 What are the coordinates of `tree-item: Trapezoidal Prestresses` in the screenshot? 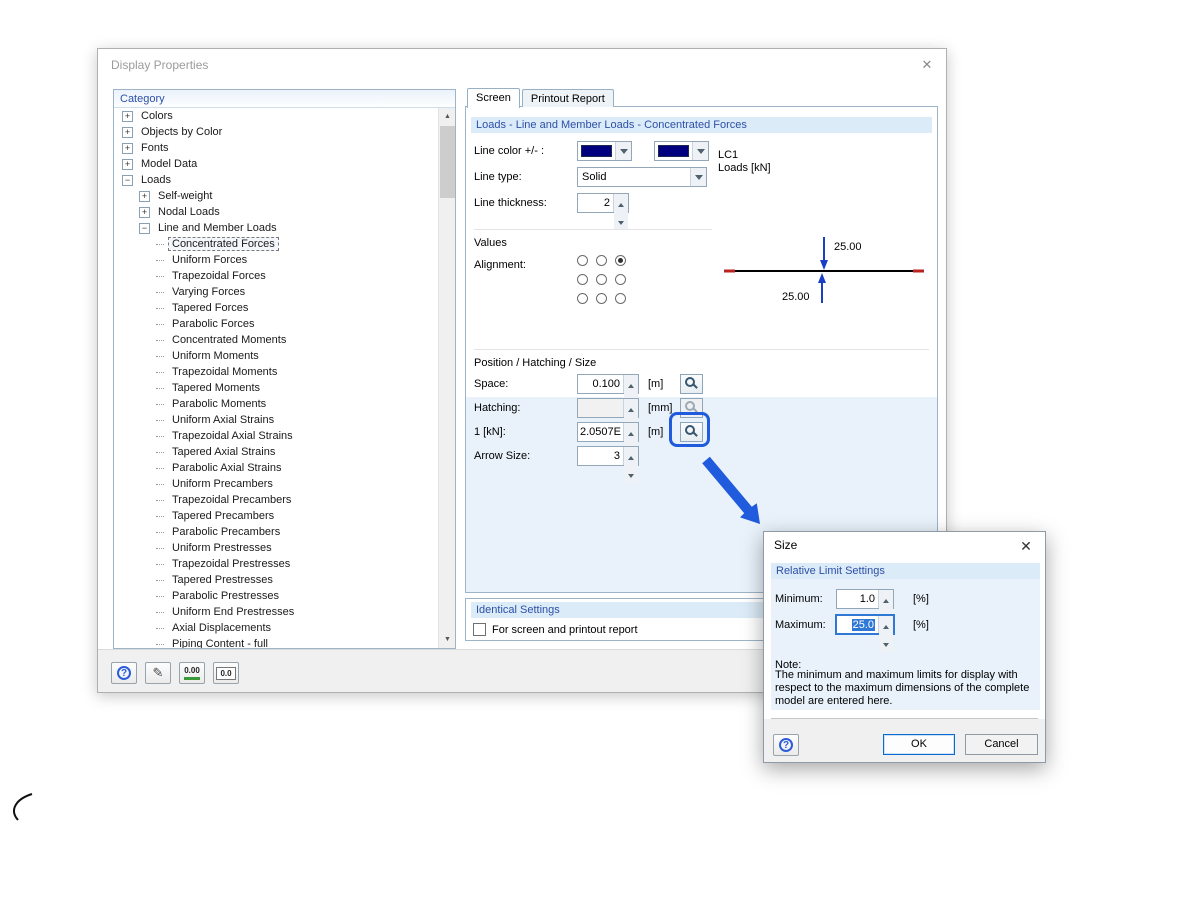 It's located at (276, 564).